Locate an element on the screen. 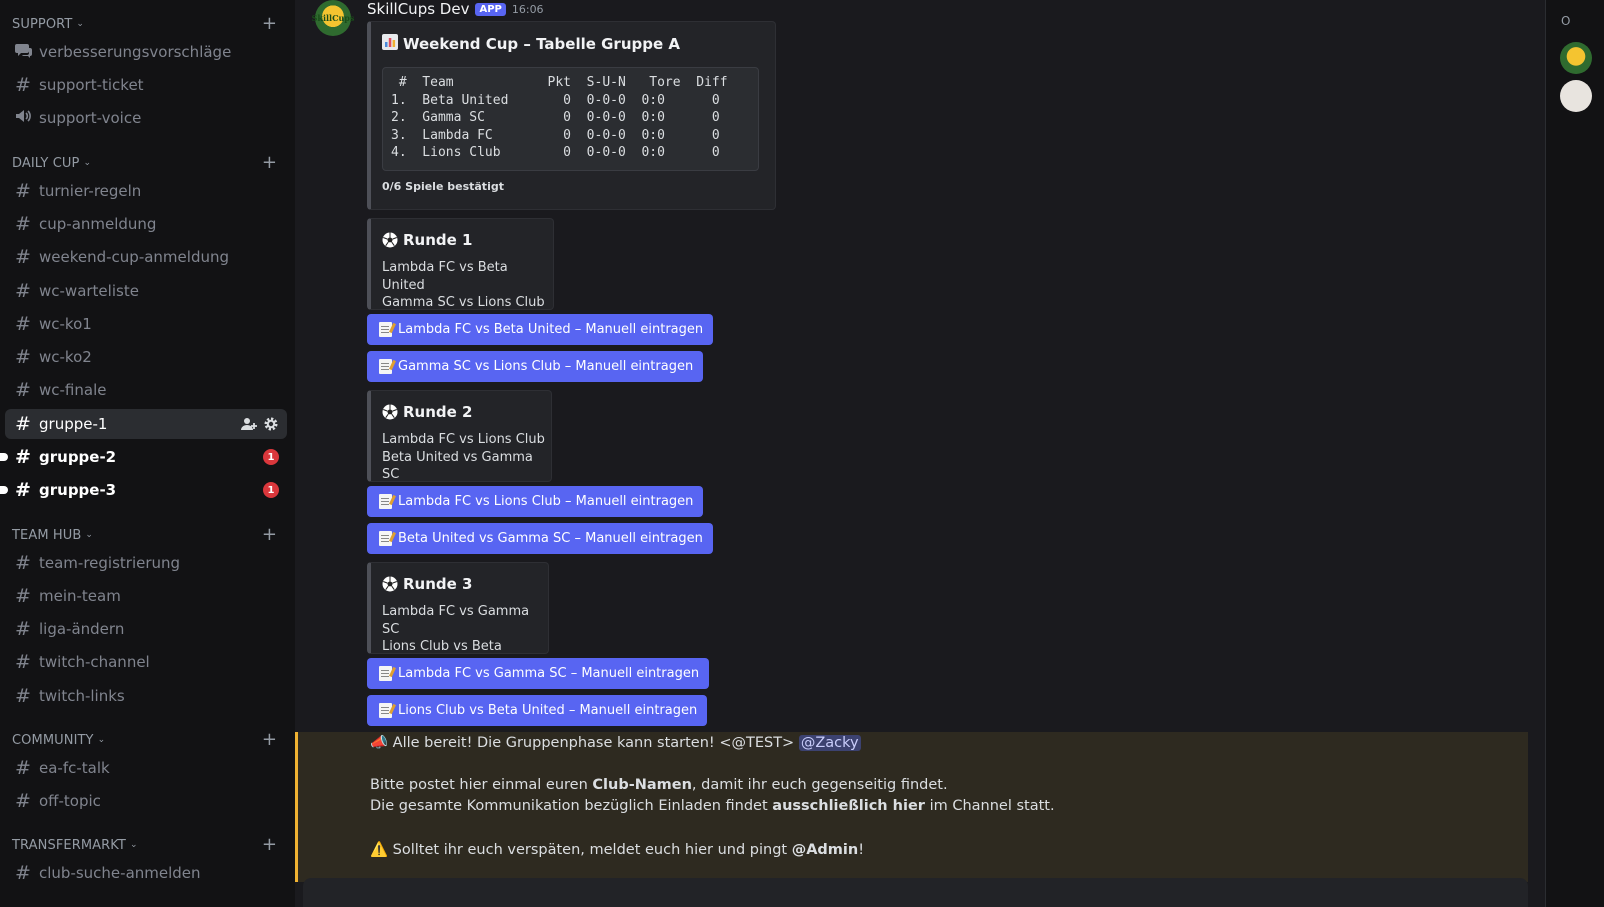 This screenshot has height=907, width=1604. channel-label: wc-ko1 is located at coordinates (65, 324).